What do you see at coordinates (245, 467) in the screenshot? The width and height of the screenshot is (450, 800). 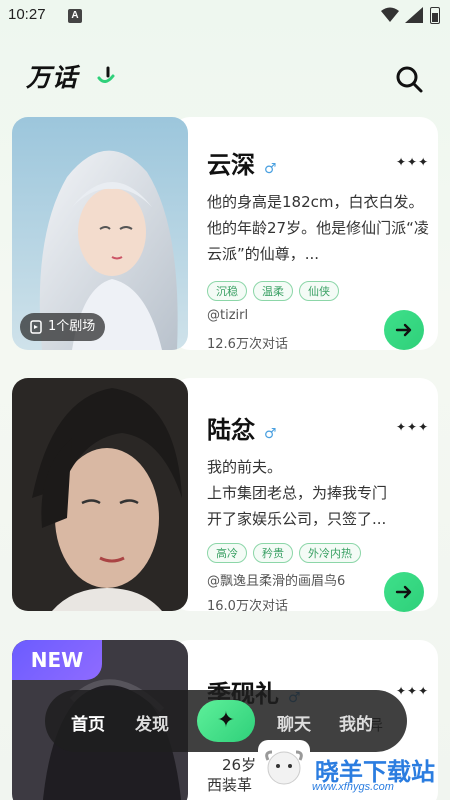 I see `description-line: 我的前夫。` at bounding box center [245, 467].